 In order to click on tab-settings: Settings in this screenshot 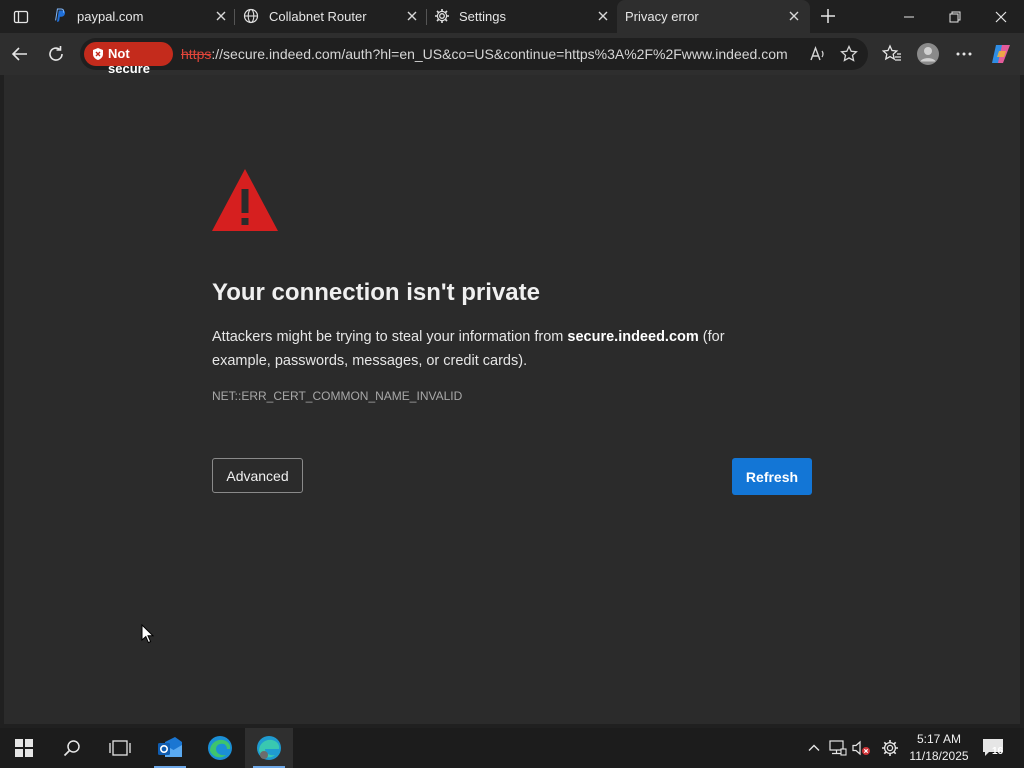, I will do `click(522, 16)`.